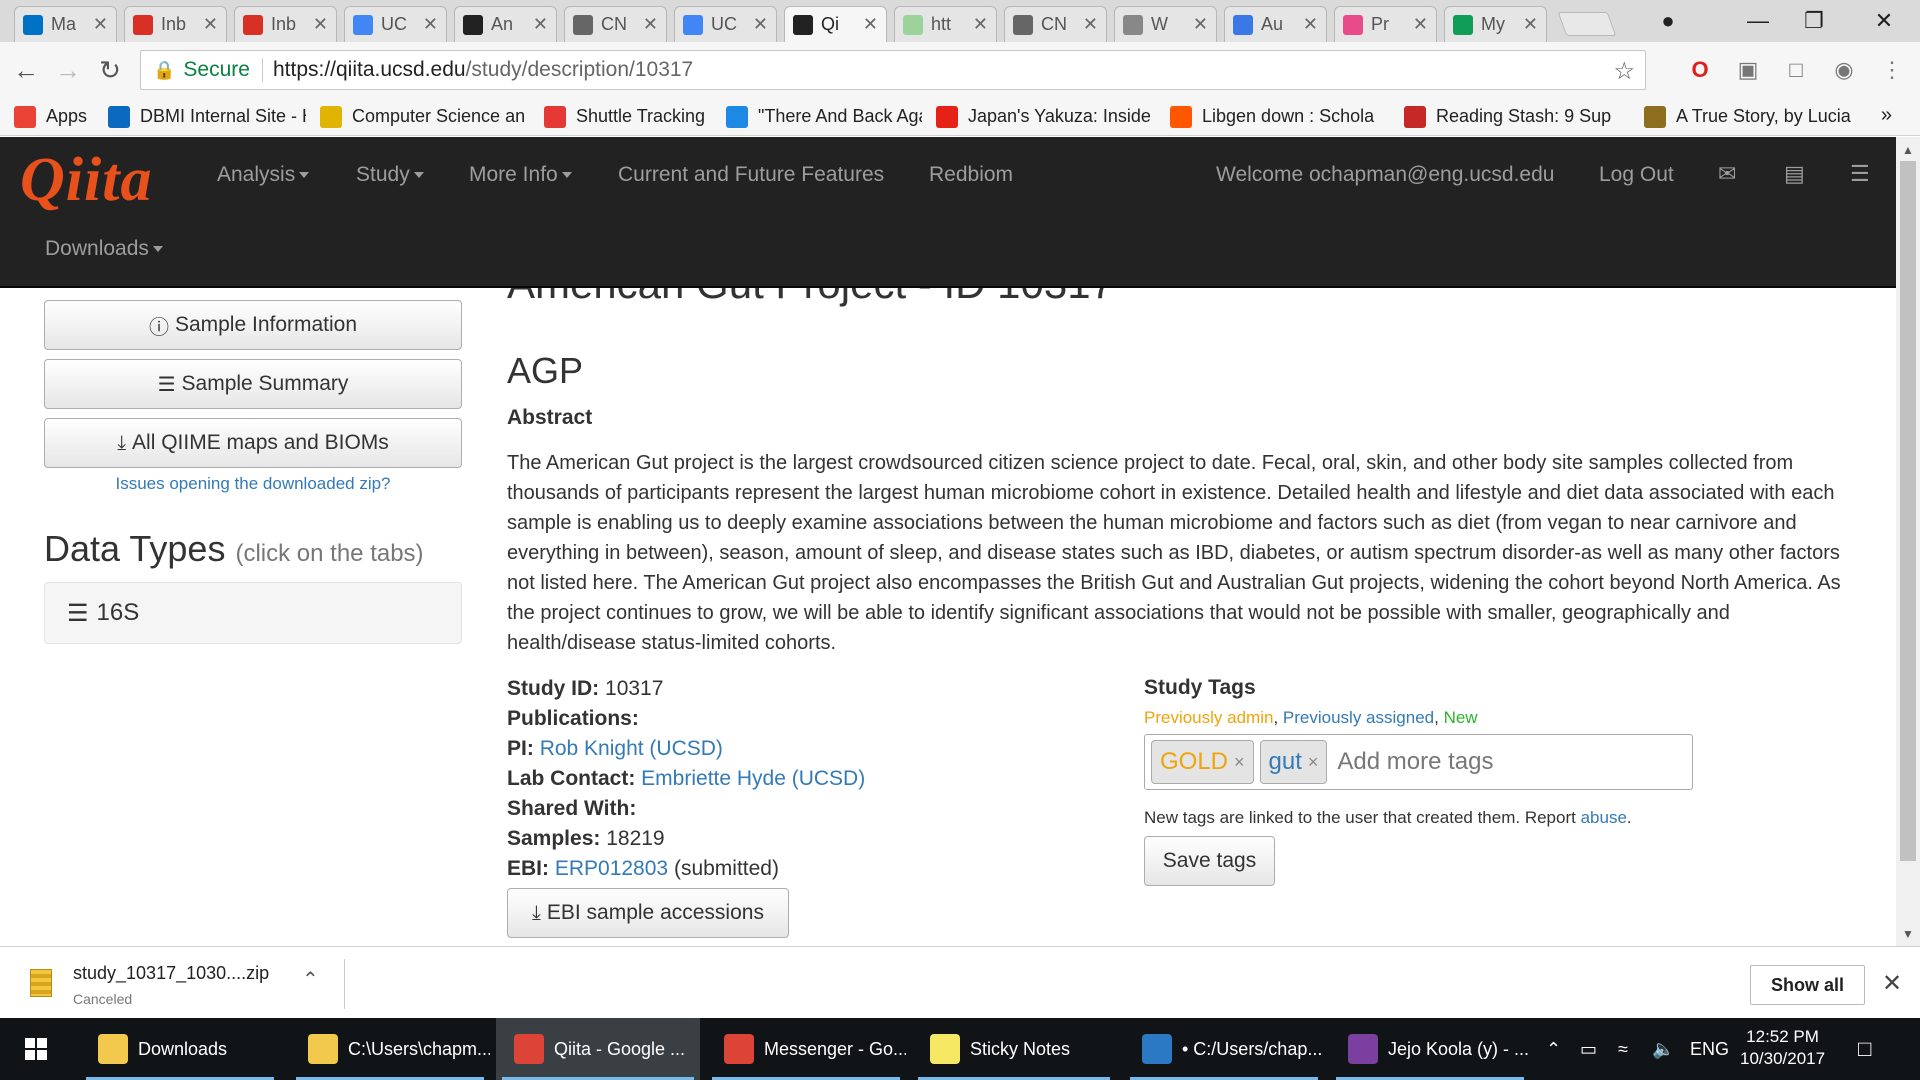  Describe the element at coordinates (1892, 70) in the screenshot. I see `menu-dots-icon: ⋮` at that location.